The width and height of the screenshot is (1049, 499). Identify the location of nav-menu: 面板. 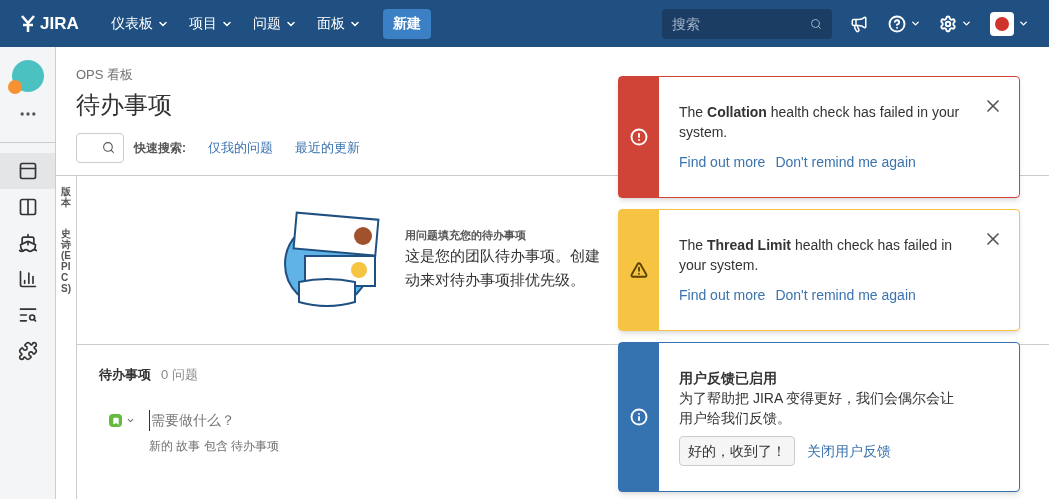
(338, 23).